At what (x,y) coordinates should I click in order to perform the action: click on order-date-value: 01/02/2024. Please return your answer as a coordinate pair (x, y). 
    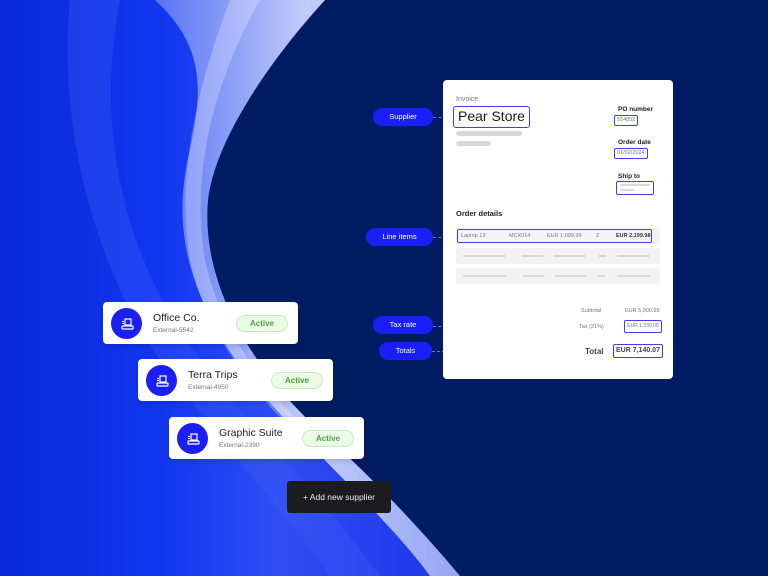
    Looking at the image, I should click on (631, 153).